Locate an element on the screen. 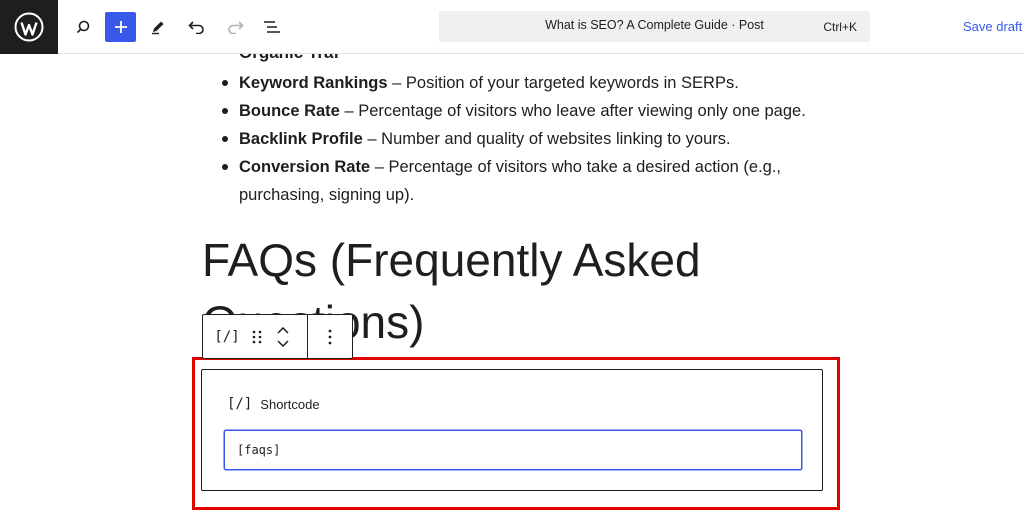 The image size is (1024, 512). wordpress-logo is located at coordinates (29, 27).